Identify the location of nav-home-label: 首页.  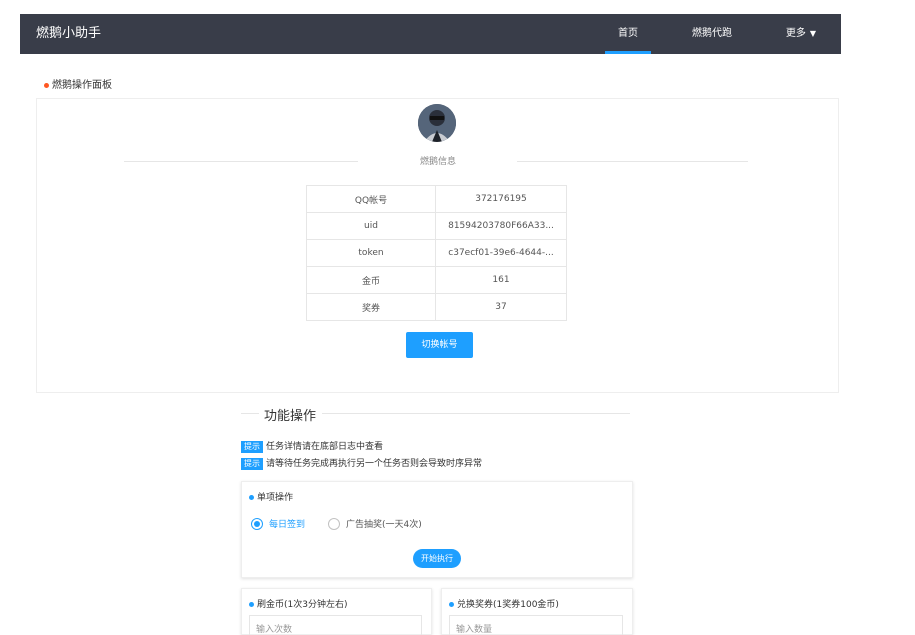
(628, 33).